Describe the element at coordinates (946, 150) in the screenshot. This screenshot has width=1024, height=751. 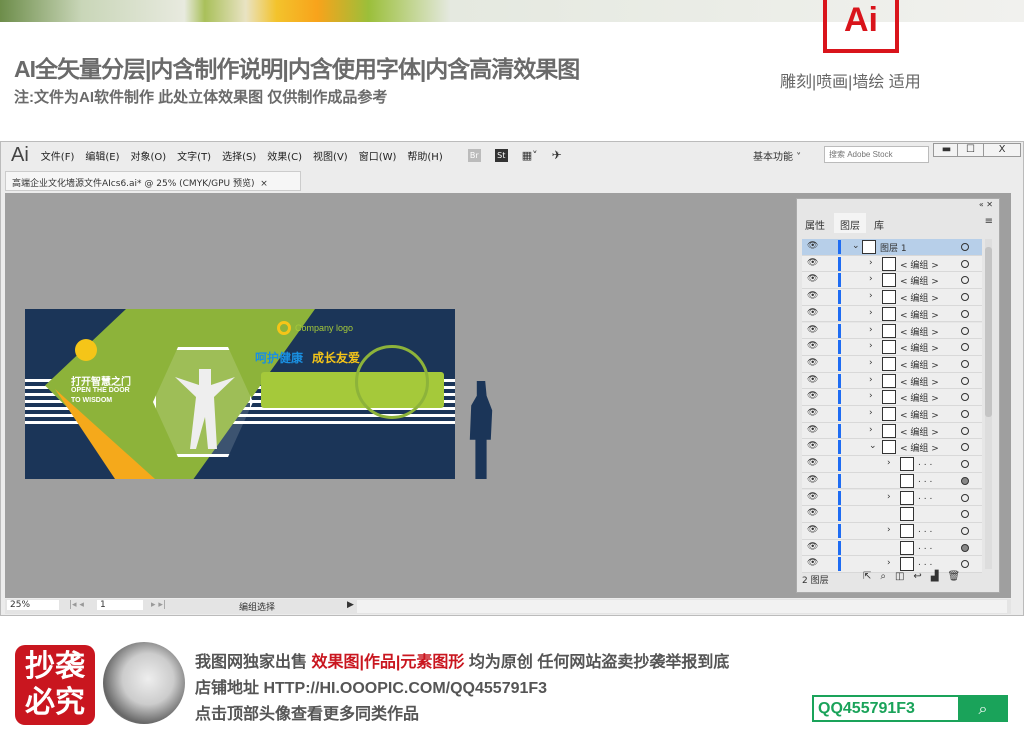
I see `minimize-button: ▬` at that location.